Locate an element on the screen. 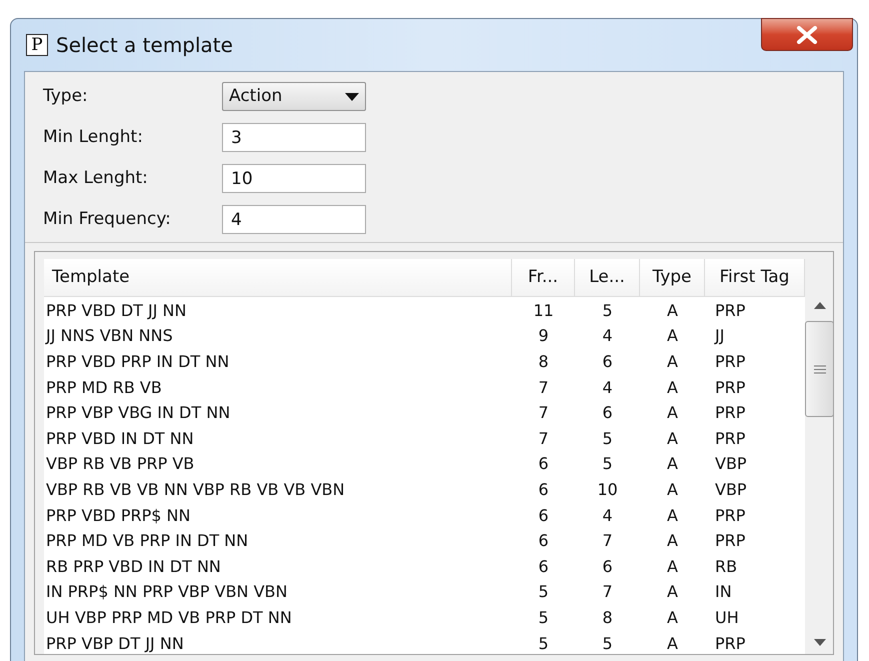 This screenshot has width=869, height=661. column-header: Template is located at coordinates (278, 278).